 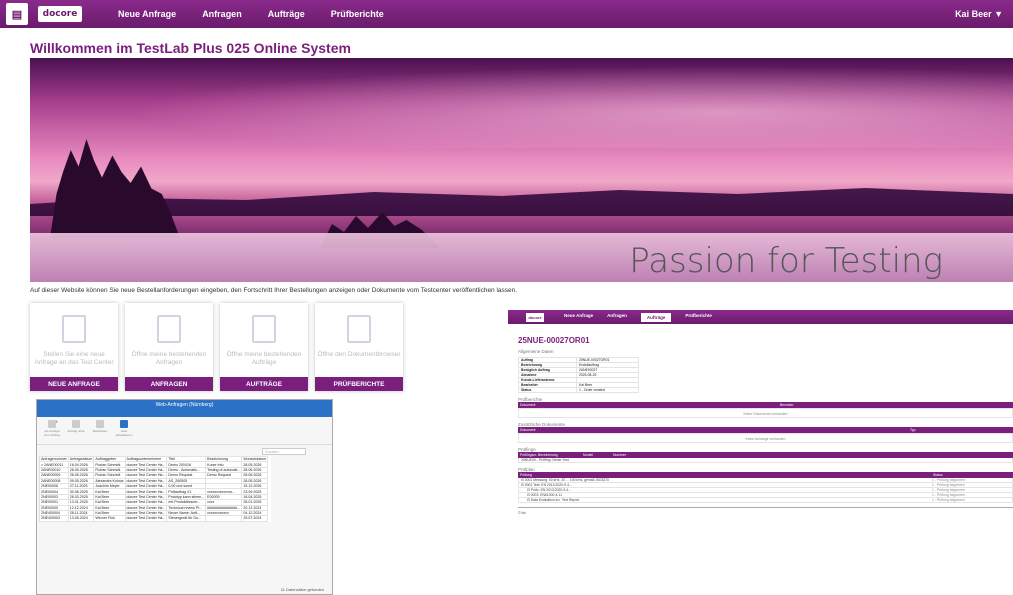 I want to click on tile-pruefberichte: Öffne den Dokumentbrowser PRÜFBERICHTE, so click(x=359, y=347).